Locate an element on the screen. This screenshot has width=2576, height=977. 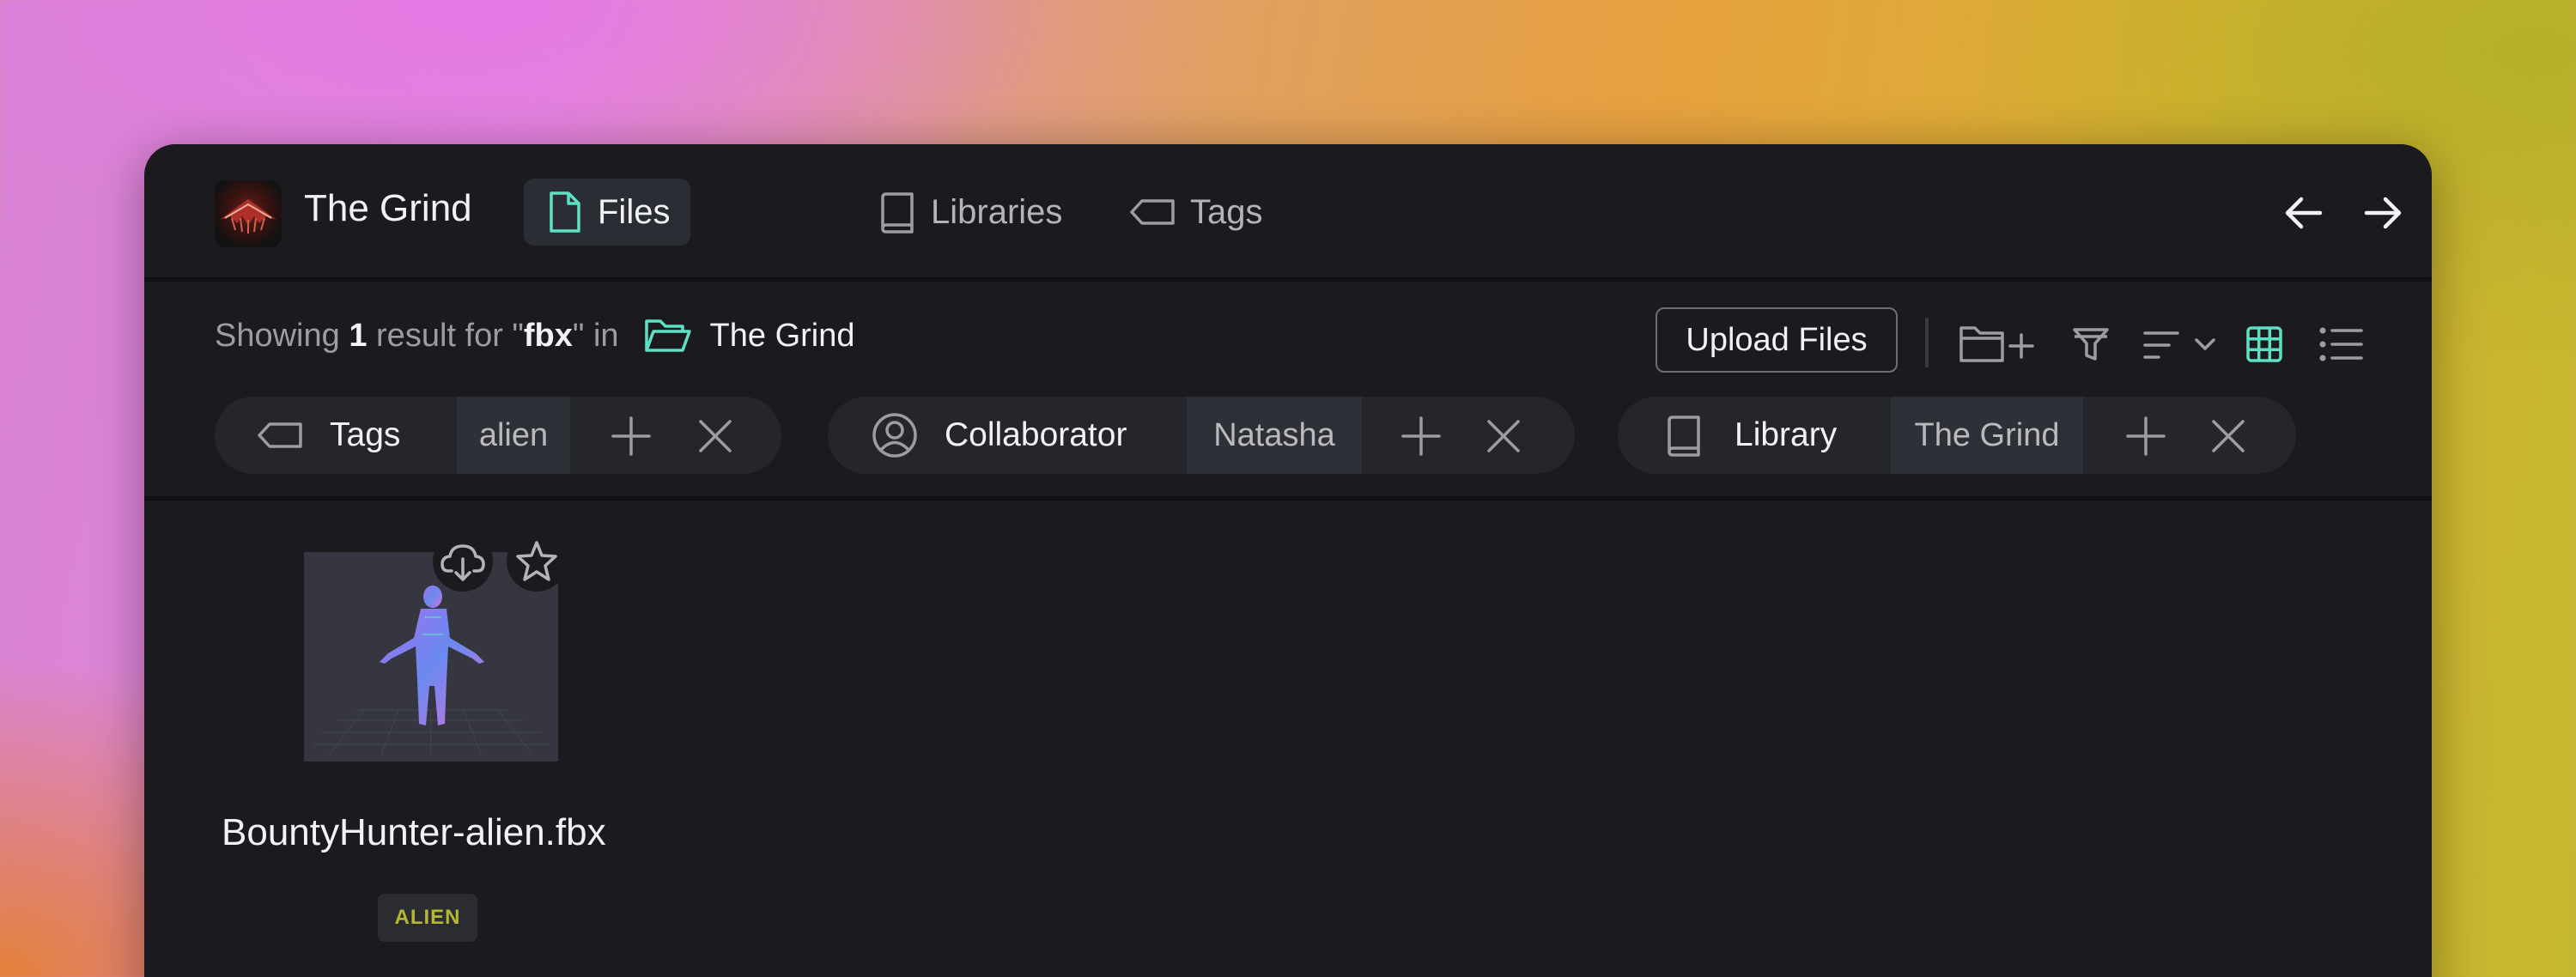
filter-value: Natasha is located at coordinates (1274, 435).